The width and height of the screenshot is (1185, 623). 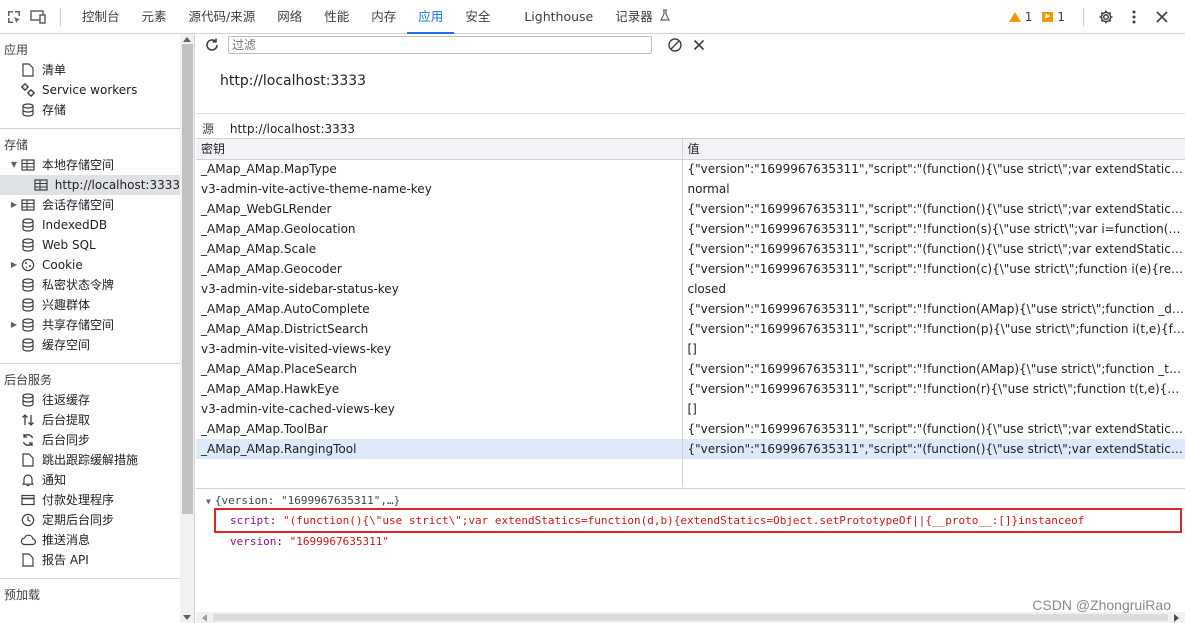 I want to click on expanded-arrow-icon: ▼, so click(x=14, y=165).